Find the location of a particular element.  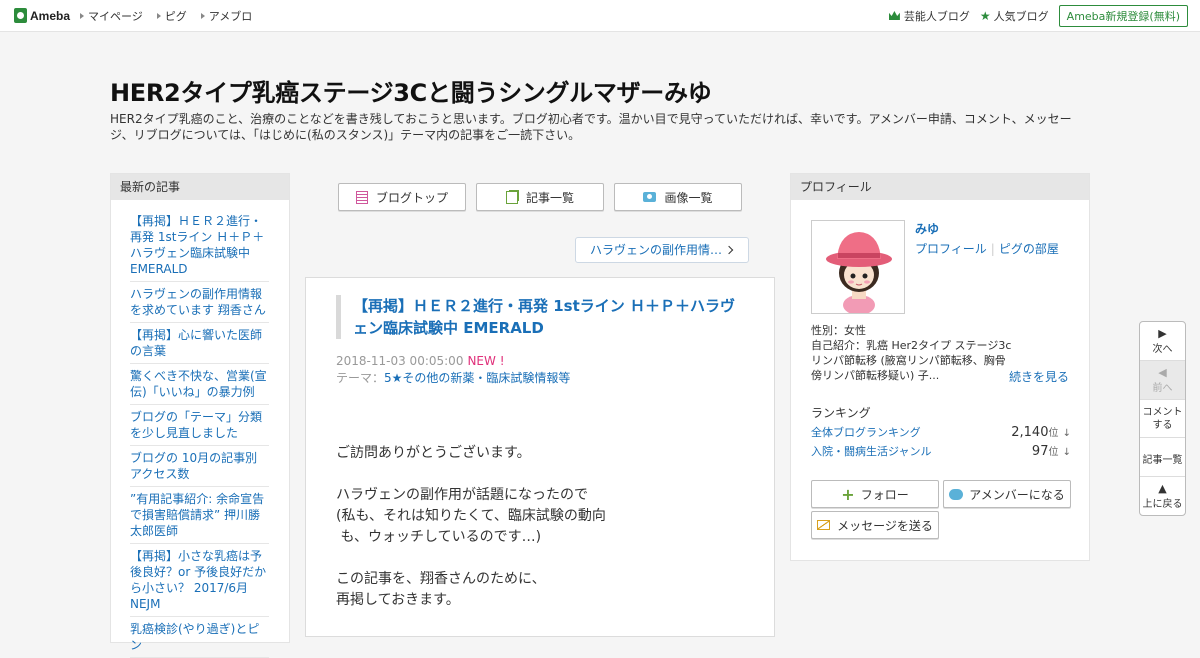

chevron-right-icon is located at coordinates (729, 250).